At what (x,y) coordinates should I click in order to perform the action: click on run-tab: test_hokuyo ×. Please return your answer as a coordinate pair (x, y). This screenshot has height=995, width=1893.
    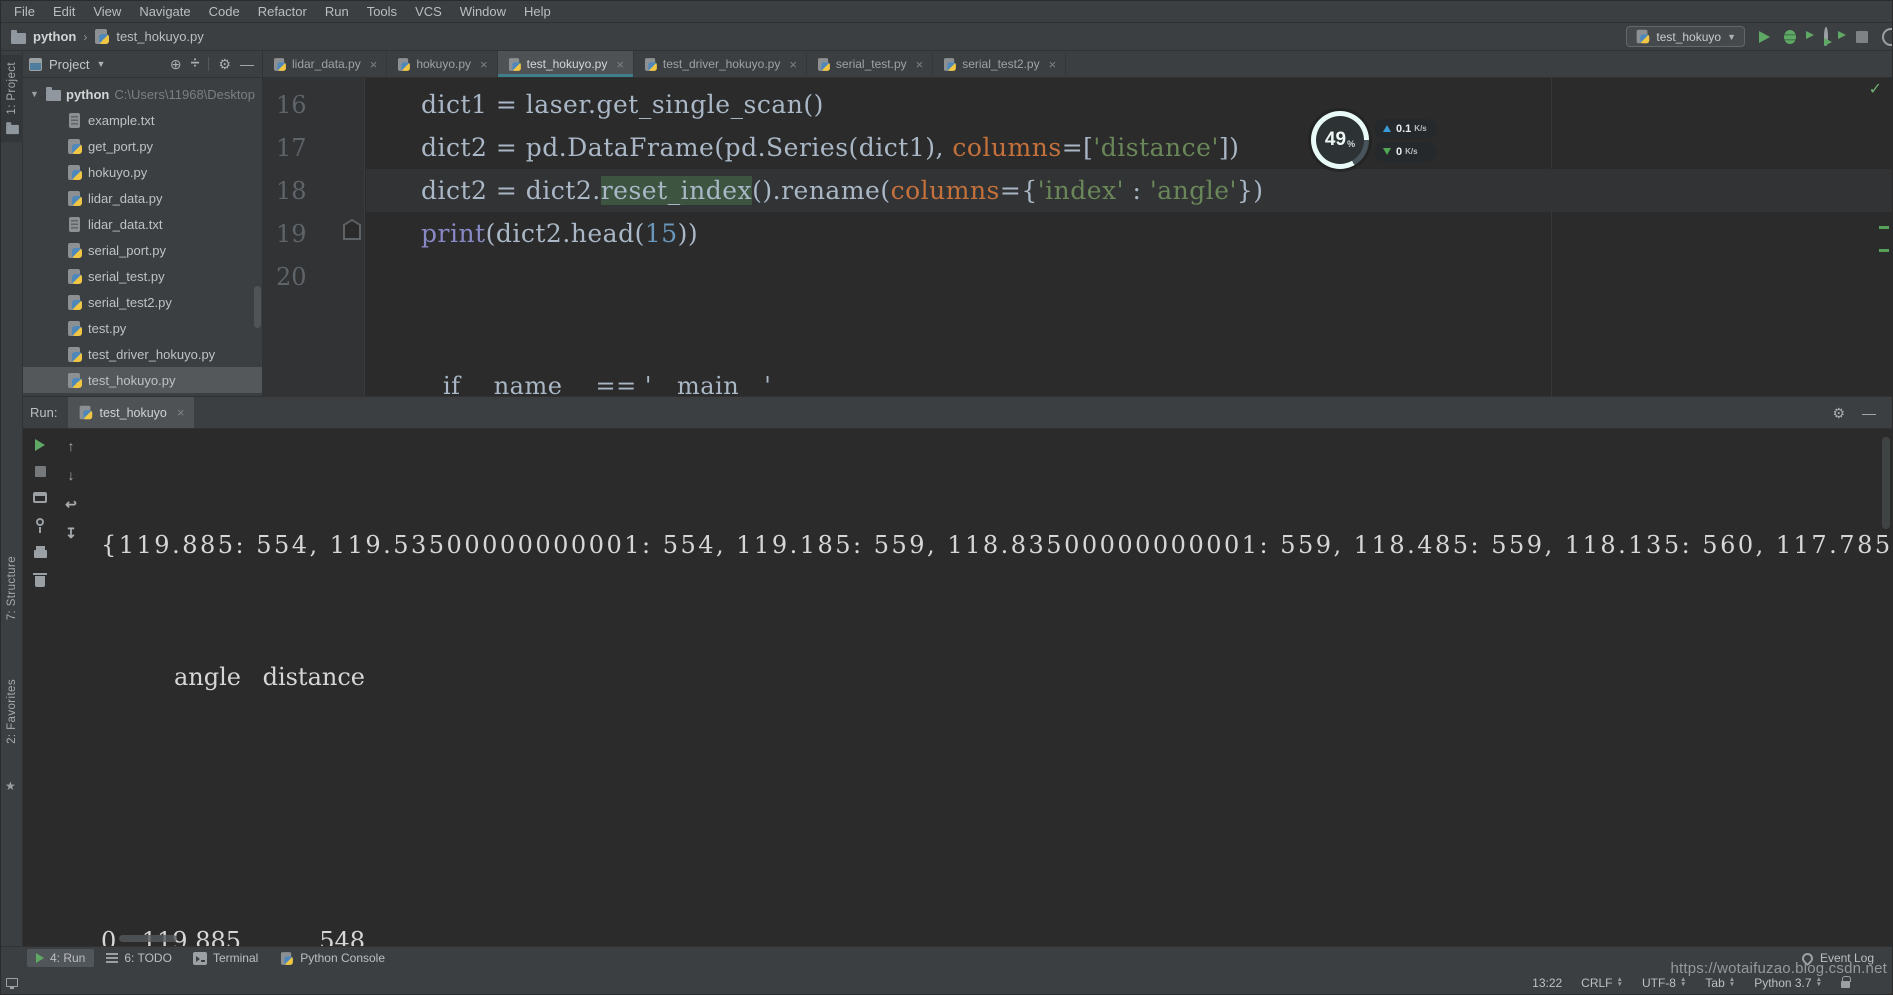
    Looking at the image, I should click on (131, 412).